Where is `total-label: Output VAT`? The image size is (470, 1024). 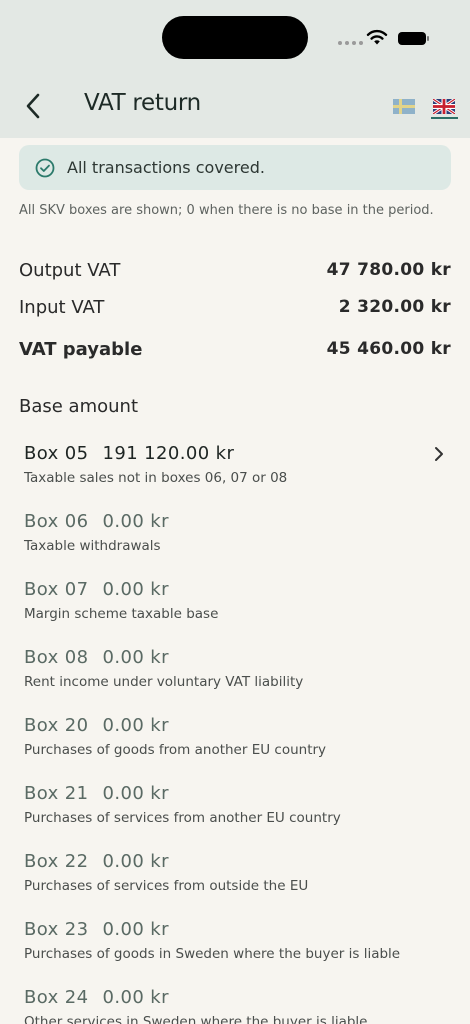 total-label: Output VAT is located at coordinates (70, 270).